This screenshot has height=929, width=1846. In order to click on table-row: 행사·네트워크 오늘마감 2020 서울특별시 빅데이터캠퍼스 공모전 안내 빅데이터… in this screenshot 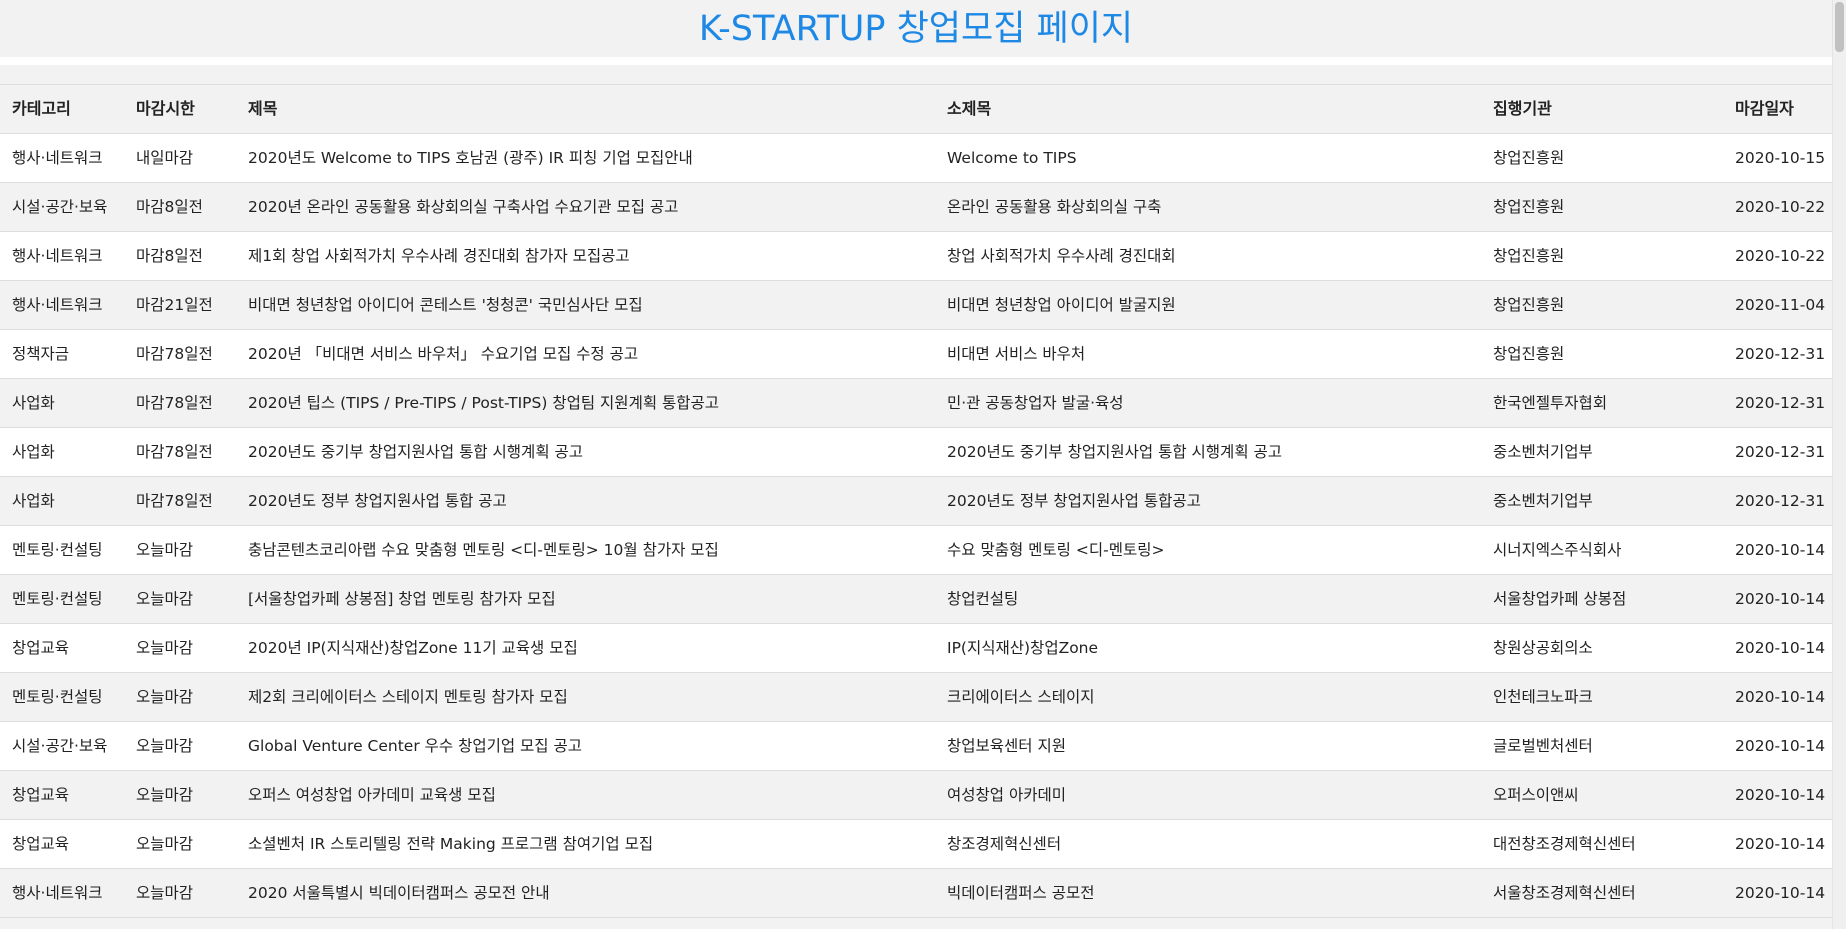, I will do `click(916, 893)`.